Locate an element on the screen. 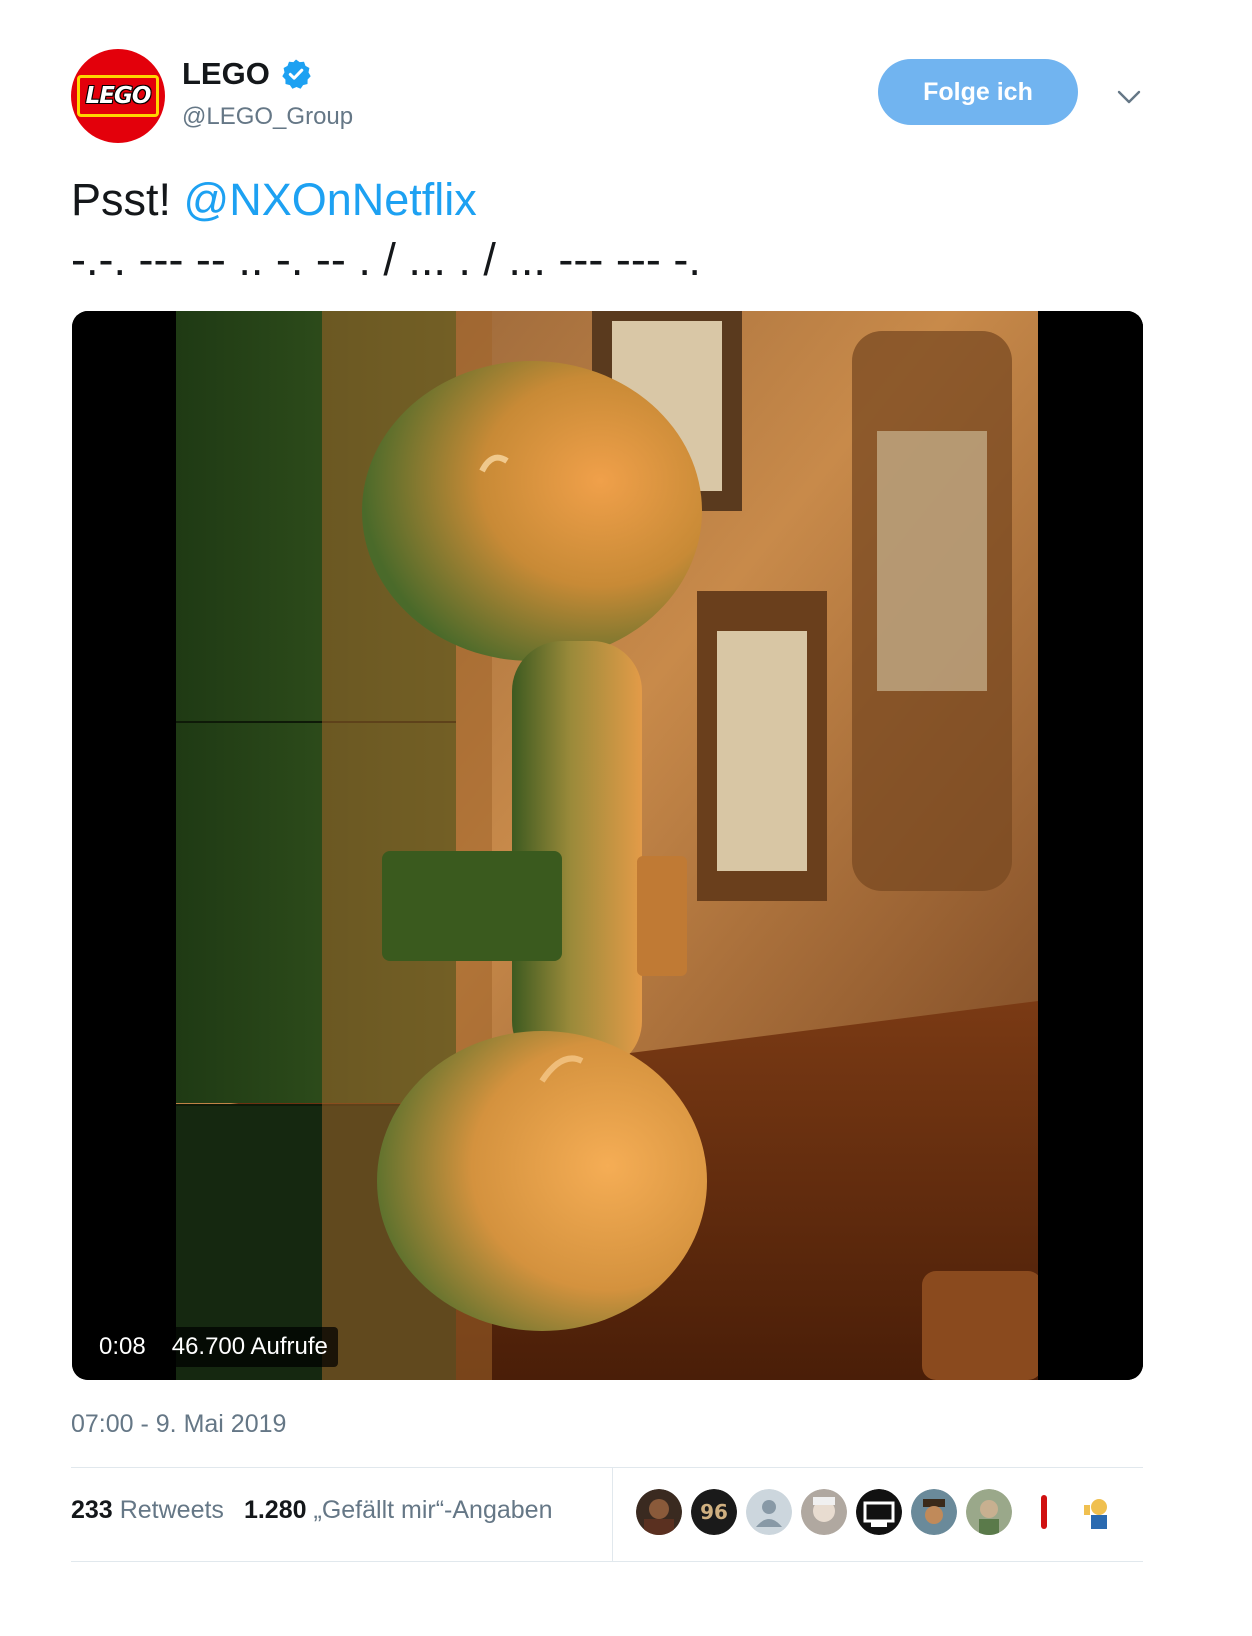 The width and height of the screenshot is (1252, 1636). video-views-badge: 46.700 Aufrufe is located at coordinates (249, 1347).